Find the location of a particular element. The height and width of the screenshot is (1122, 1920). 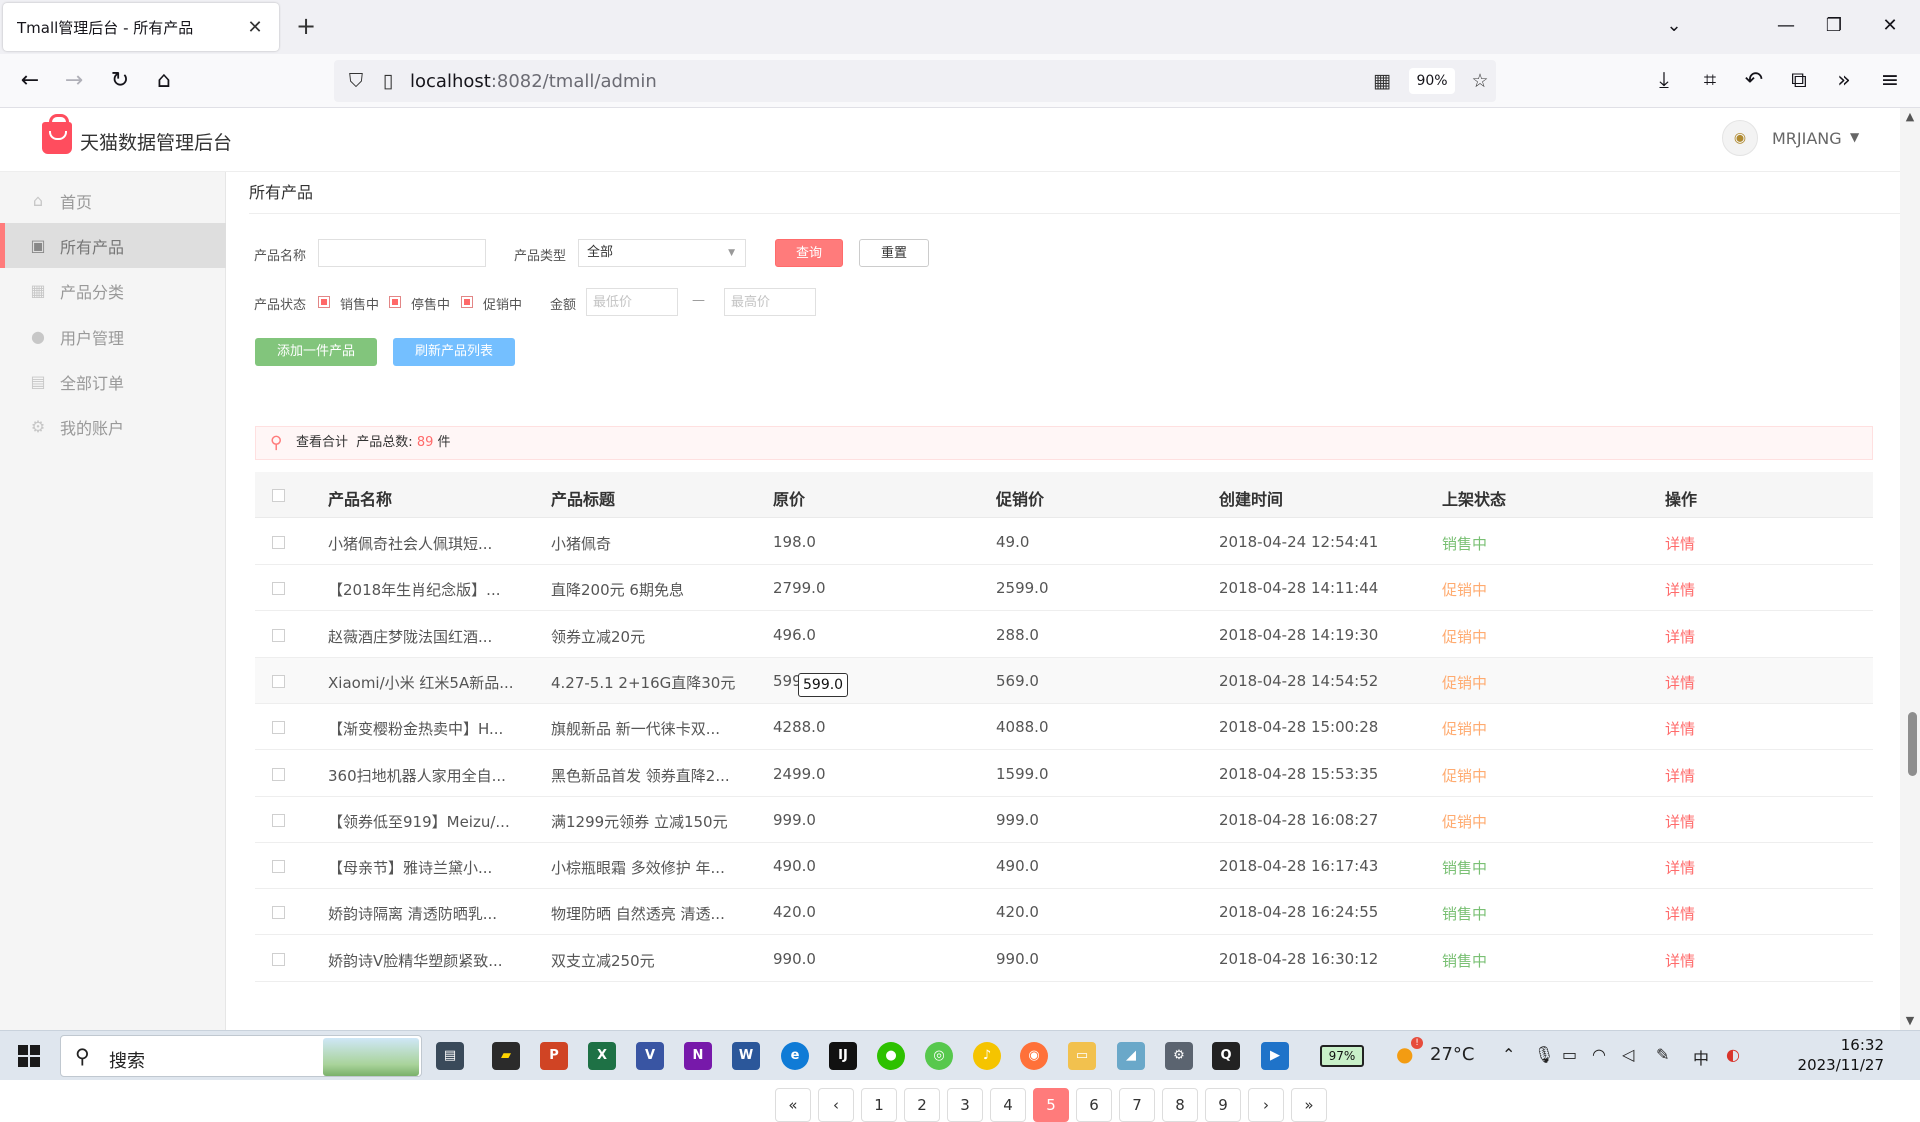

status-discontinued-checkbox is located at coordinates (395, 302).